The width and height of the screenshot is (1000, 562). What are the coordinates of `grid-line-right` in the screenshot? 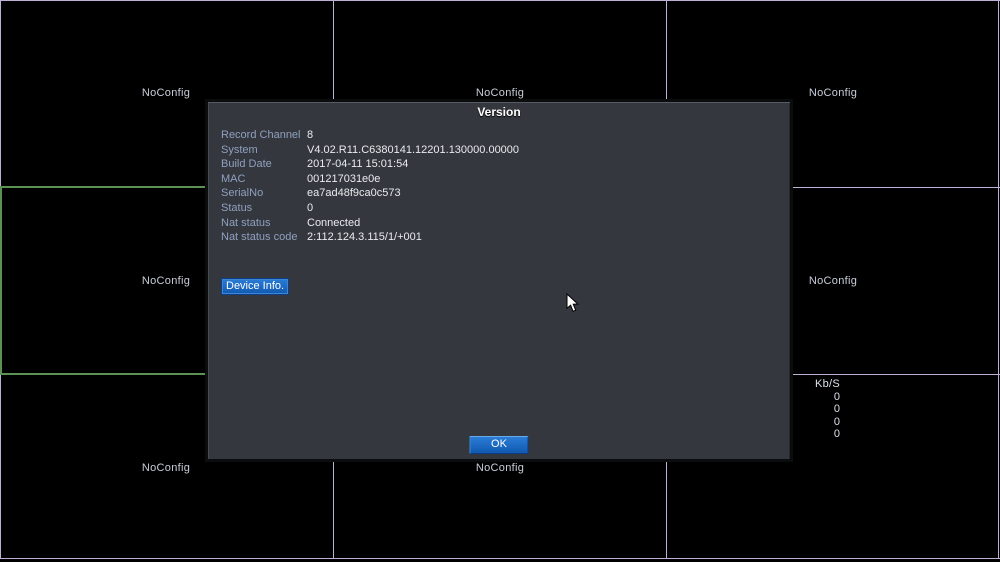 It's located at (998, 279).